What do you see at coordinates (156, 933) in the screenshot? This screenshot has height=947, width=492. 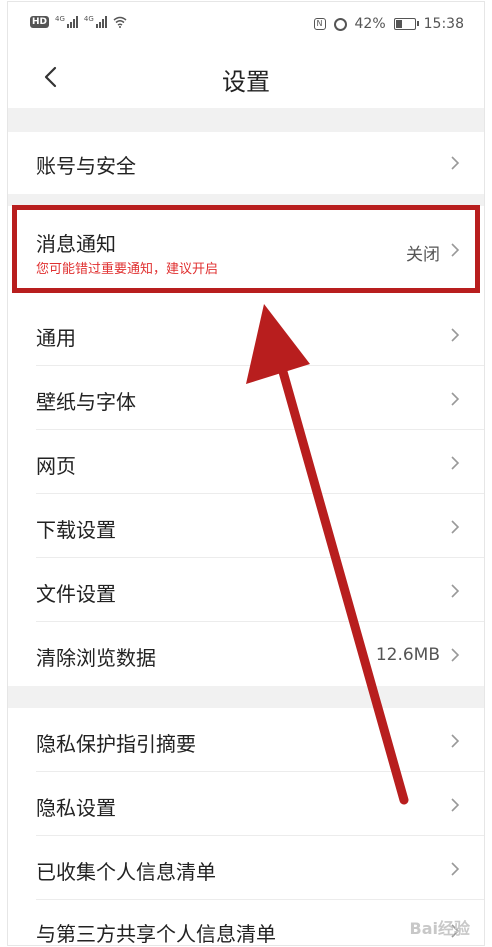 I see `settings-item-label: 与第三方共享个人信息清单` at bounding box center [156, 933].